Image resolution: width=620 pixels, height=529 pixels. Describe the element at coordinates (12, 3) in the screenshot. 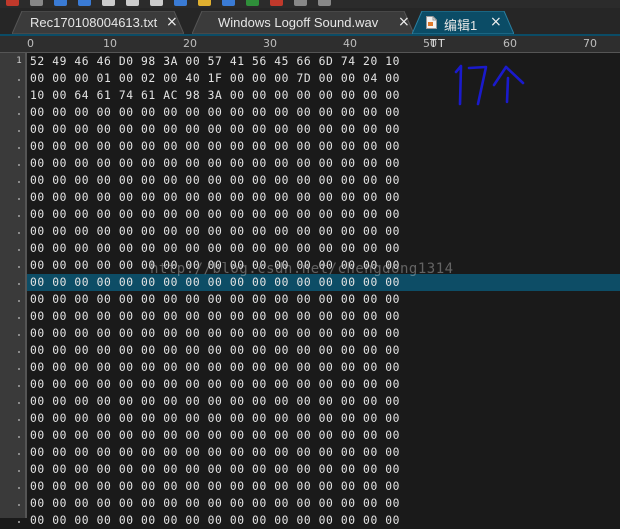

I see `toolbar-icon-1-icon` at that location.